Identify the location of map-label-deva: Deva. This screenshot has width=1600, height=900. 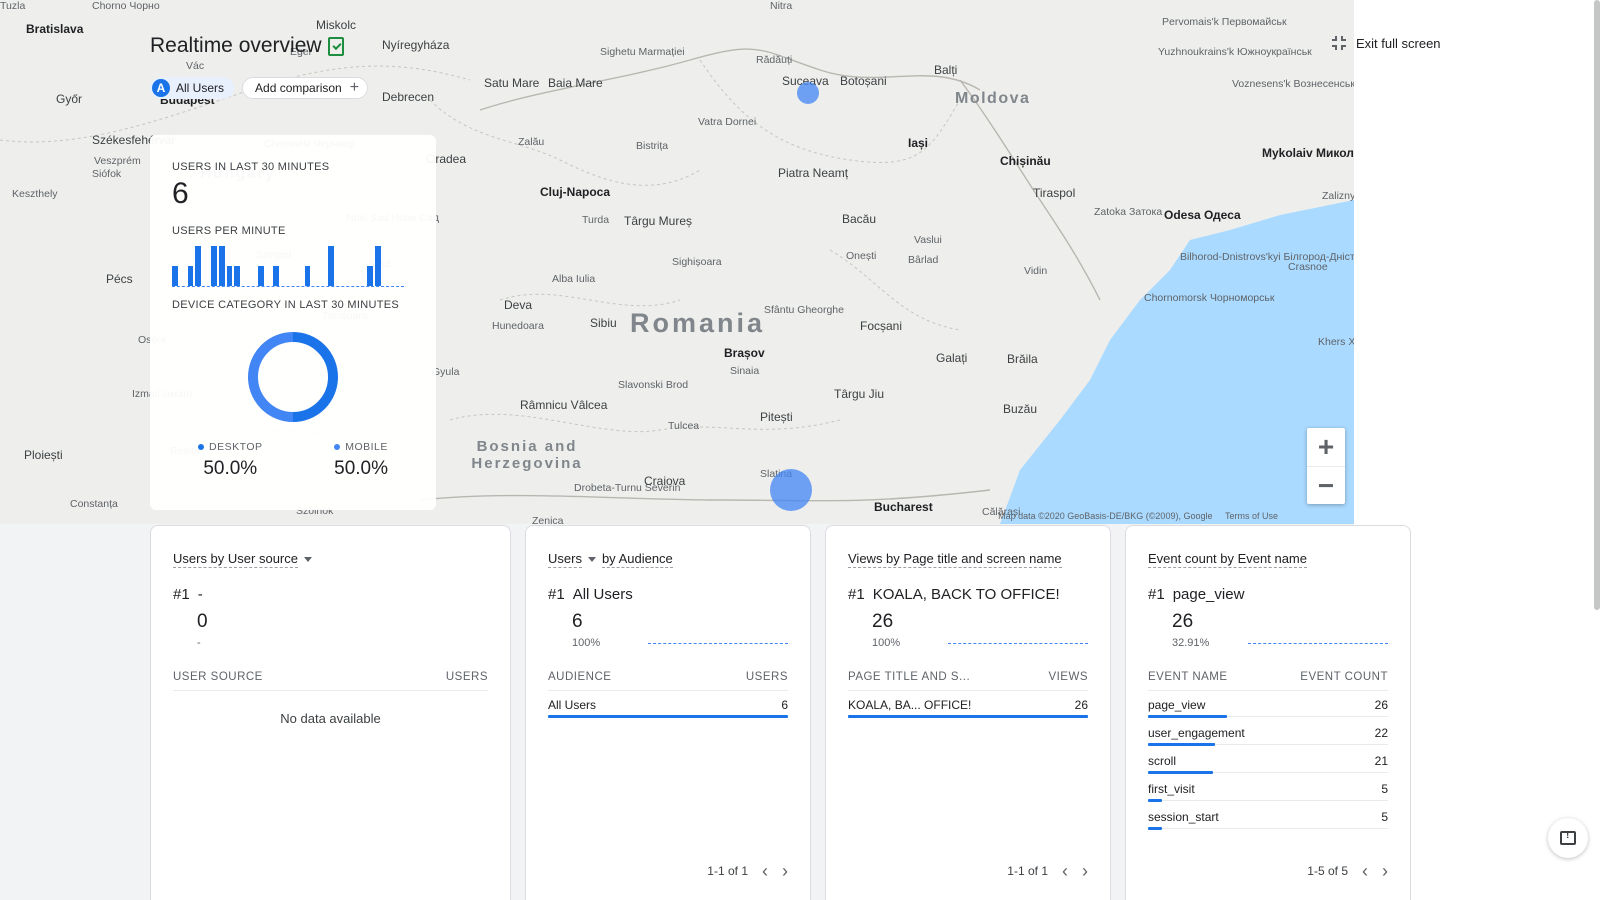
(518, 305).